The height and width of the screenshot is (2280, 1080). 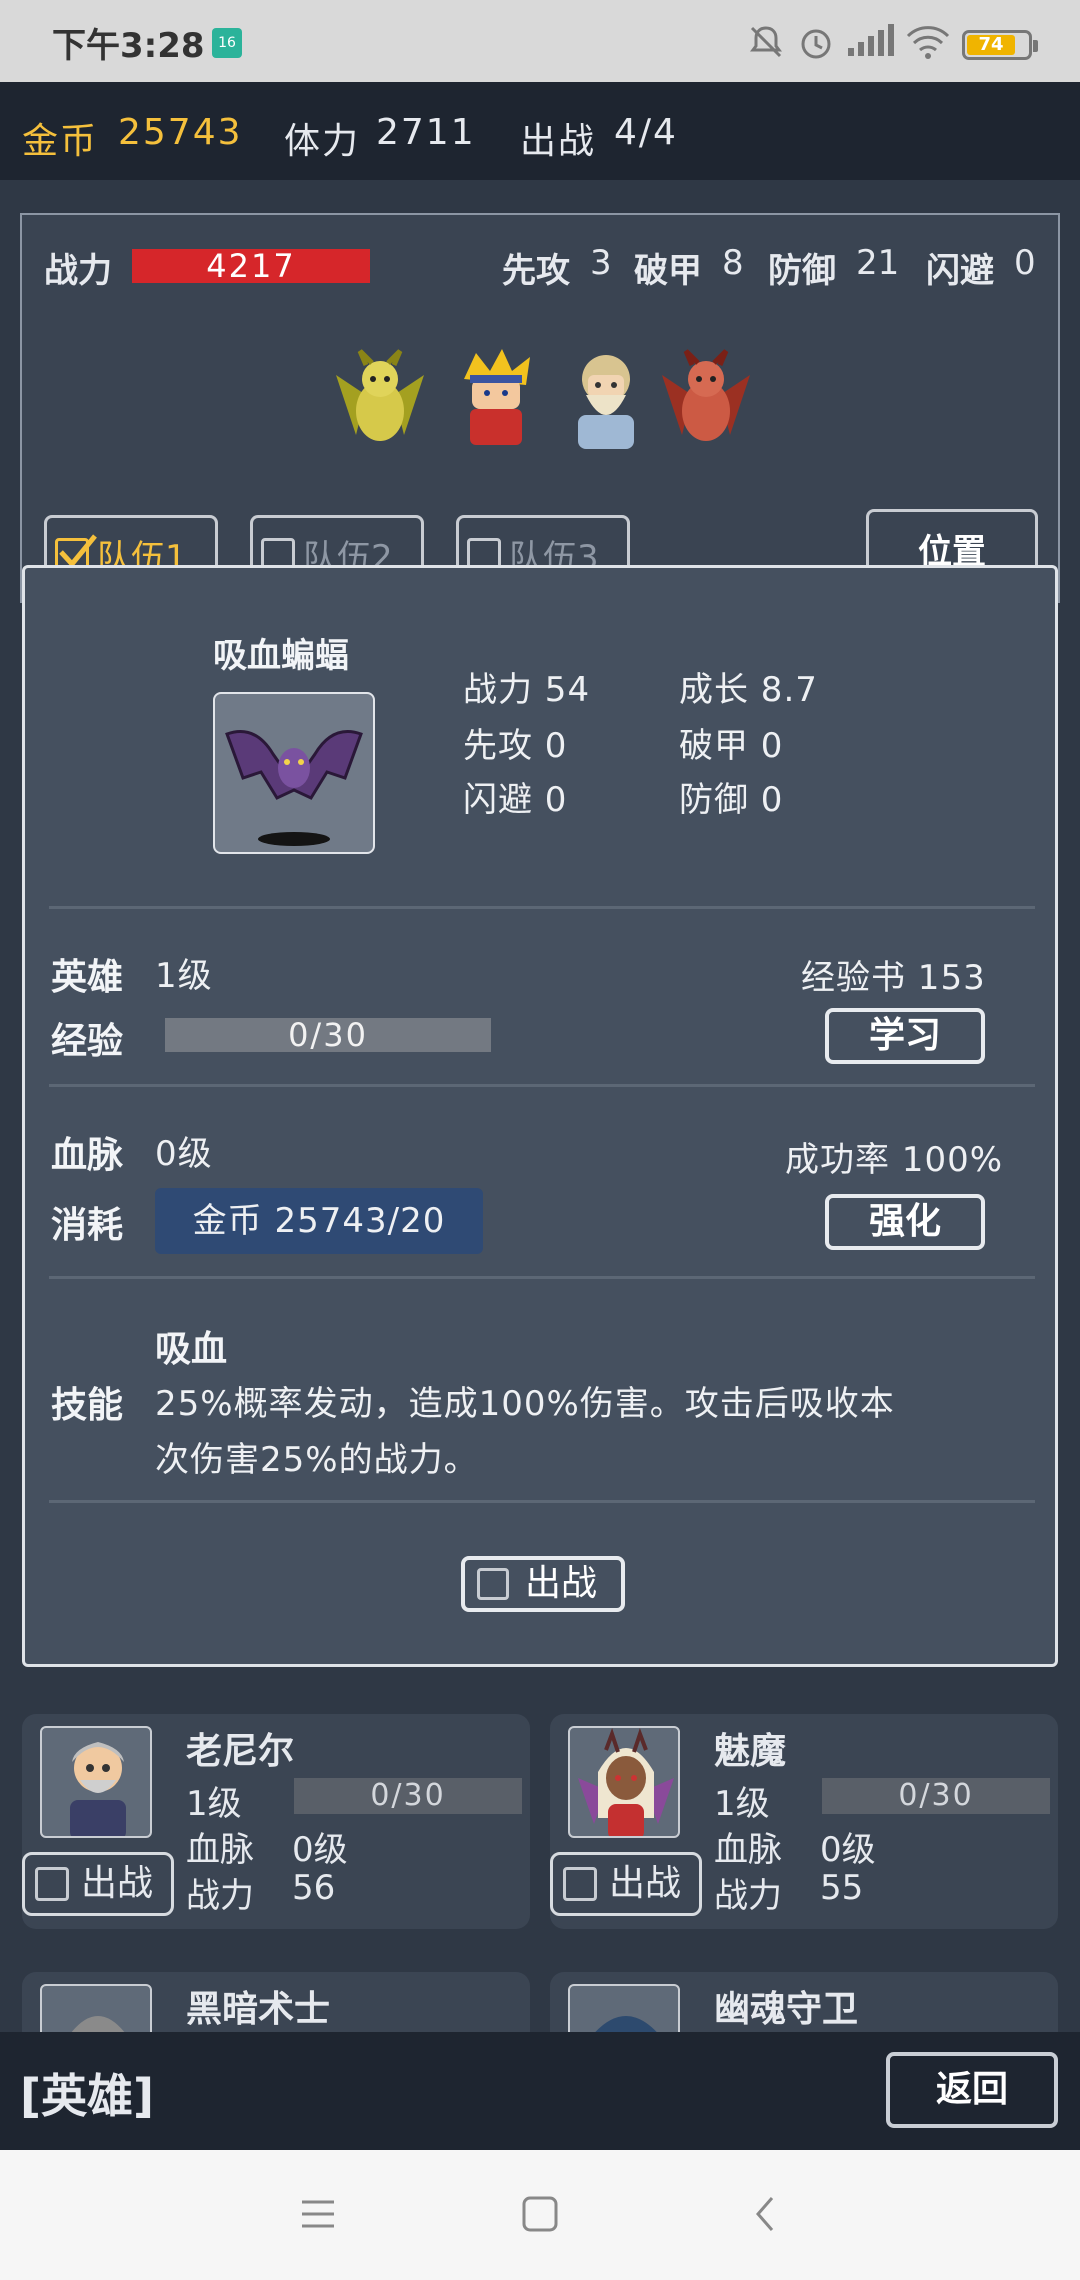 I want to click on learn-button: 学习, so click(x=905, y=1036).